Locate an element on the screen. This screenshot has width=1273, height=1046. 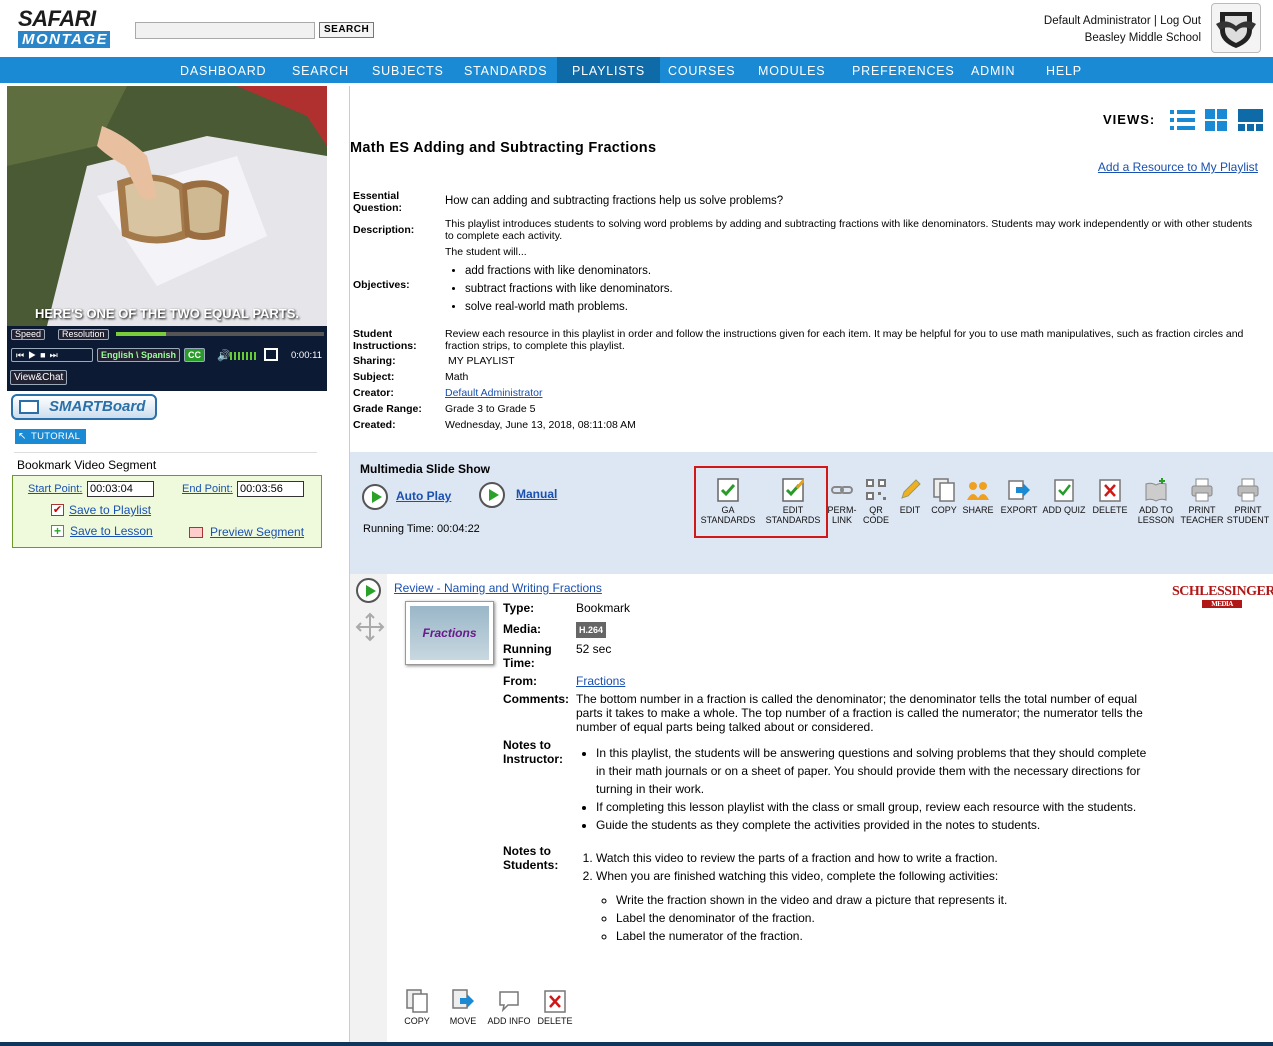
print-student-button: PRINT STUDENT is located at coordinates (1248, 501).